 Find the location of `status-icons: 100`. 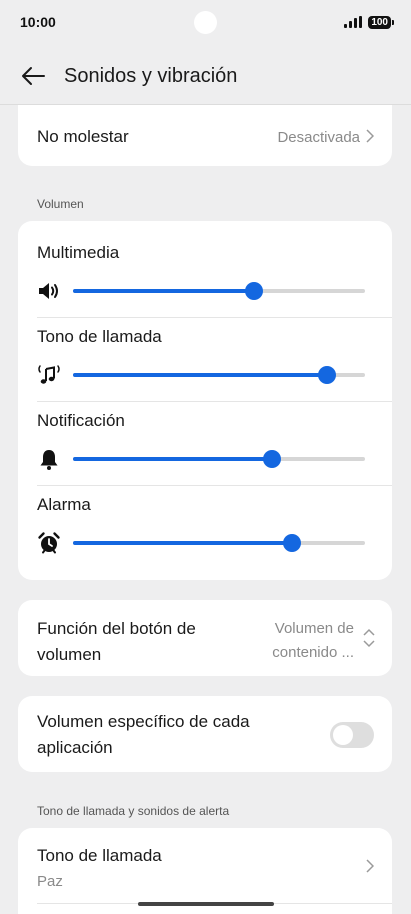

status-icons: 100 is located at coordinates (369, 22).